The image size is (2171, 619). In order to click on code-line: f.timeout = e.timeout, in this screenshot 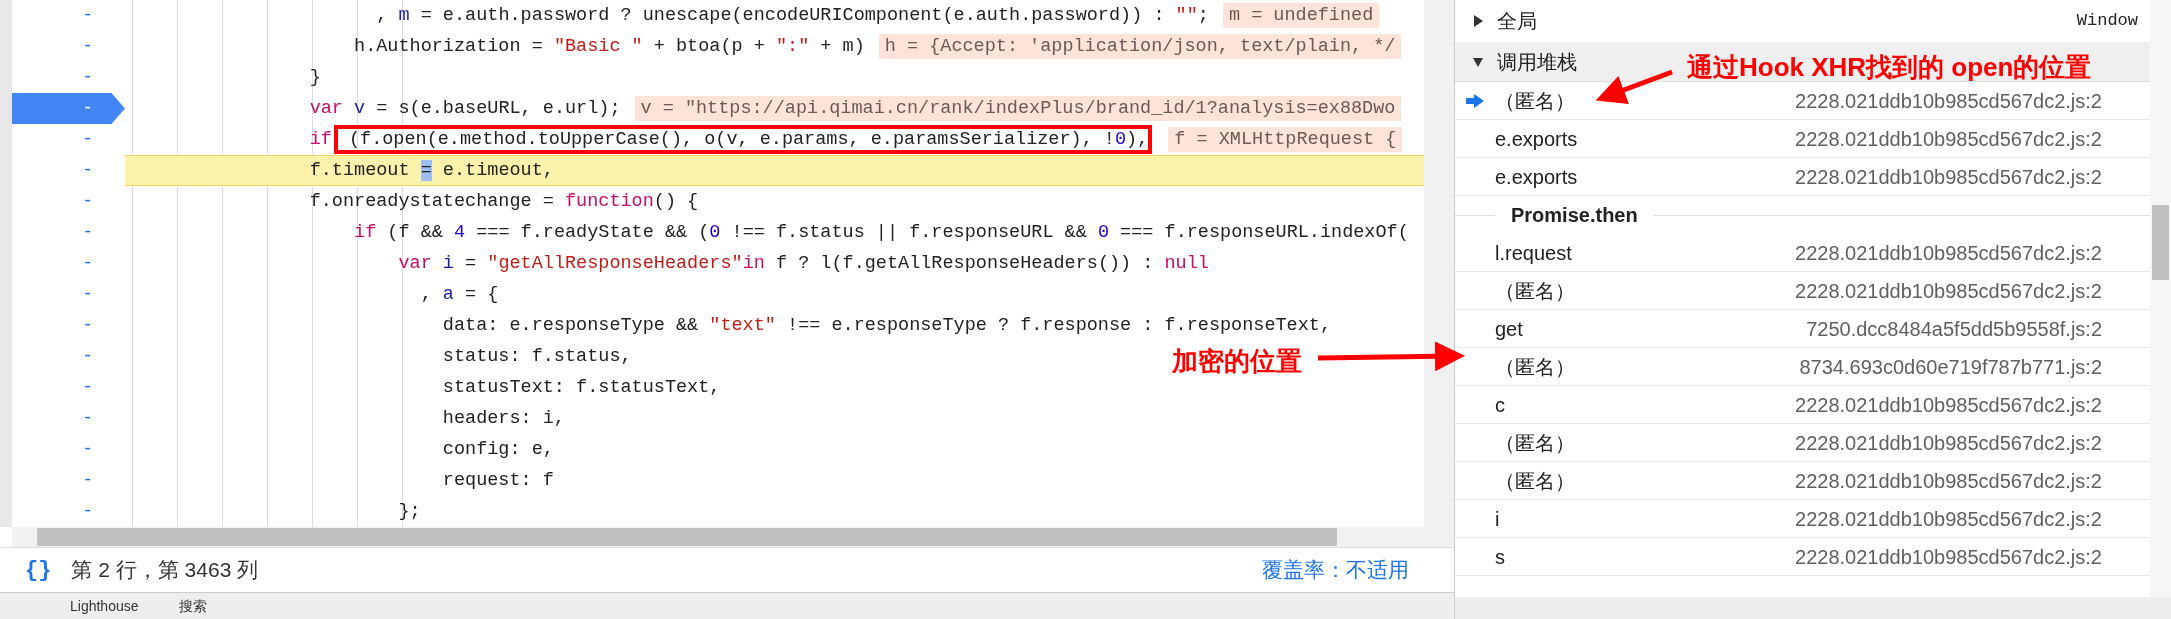, I will do `click(431, 171)`.